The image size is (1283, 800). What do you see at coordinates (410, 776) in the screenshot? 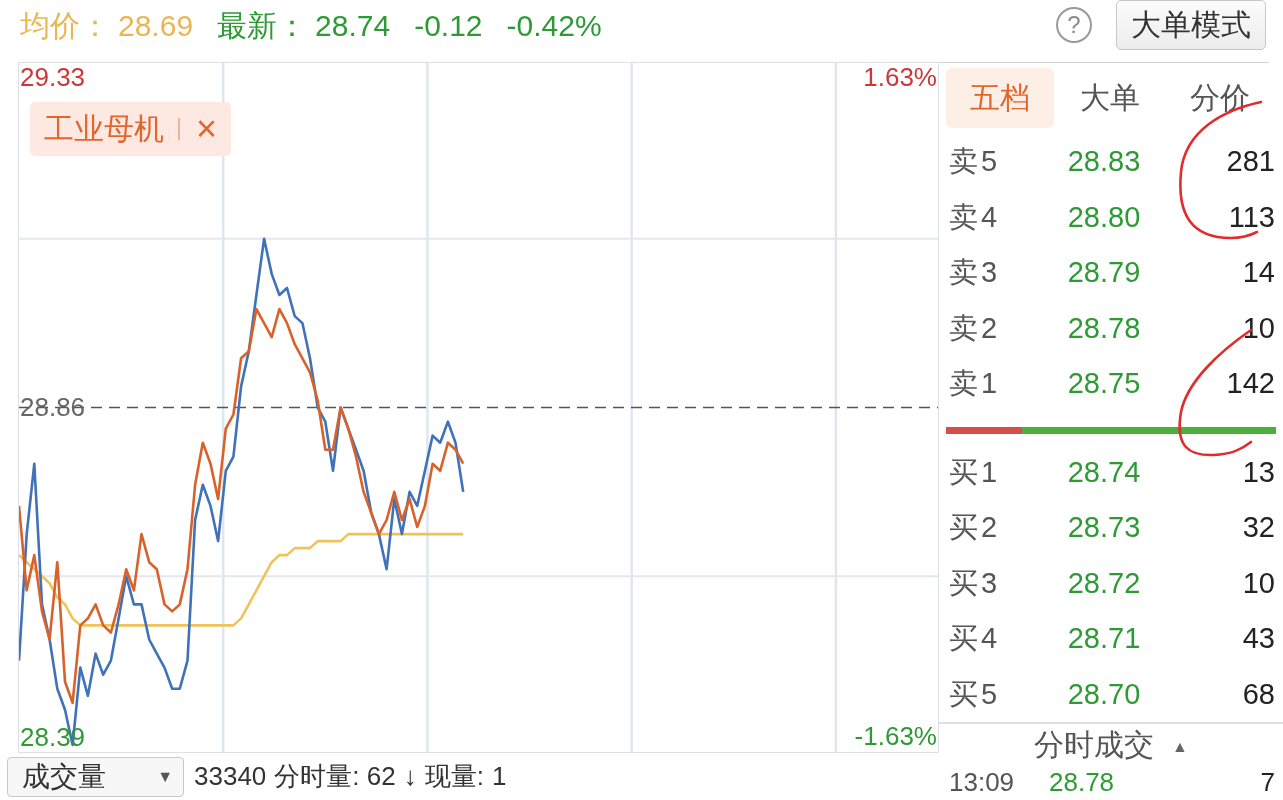
I see `direction-arrow: ↓` at bounding box center [410, 776].